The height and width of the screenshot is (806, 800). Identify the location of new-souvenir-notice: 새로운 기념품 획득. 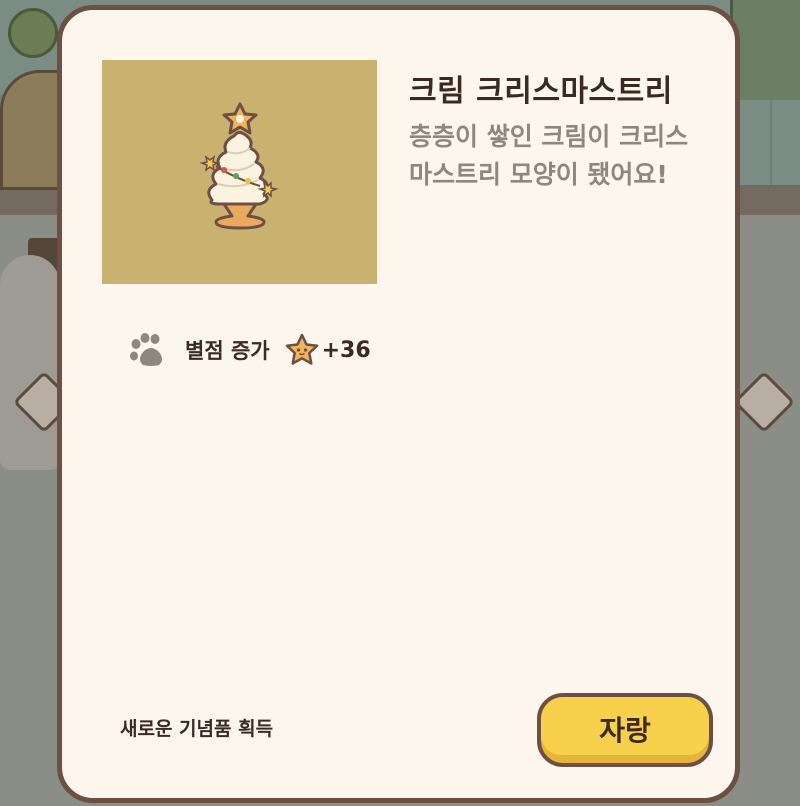
(197, 729).